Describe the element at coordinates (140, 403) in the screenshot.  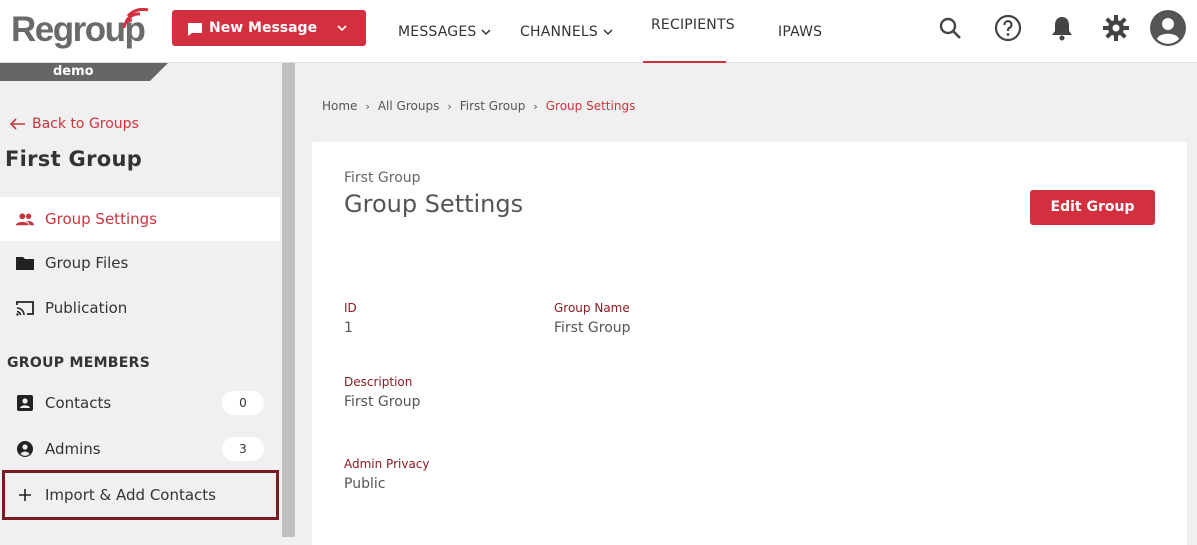
I see `sidebar-item-contacts: Contacts 0` at that location.